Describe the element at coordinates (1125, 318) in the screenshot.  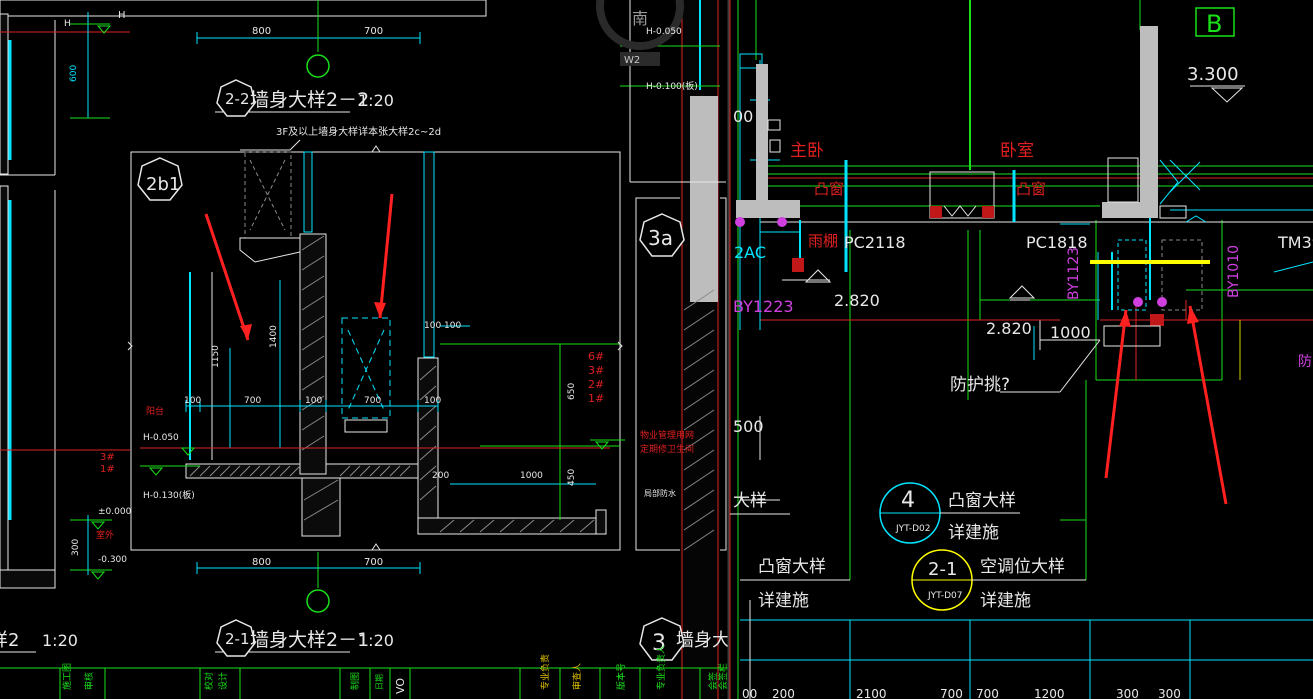
I see `red-arrow-left-head` at that location.